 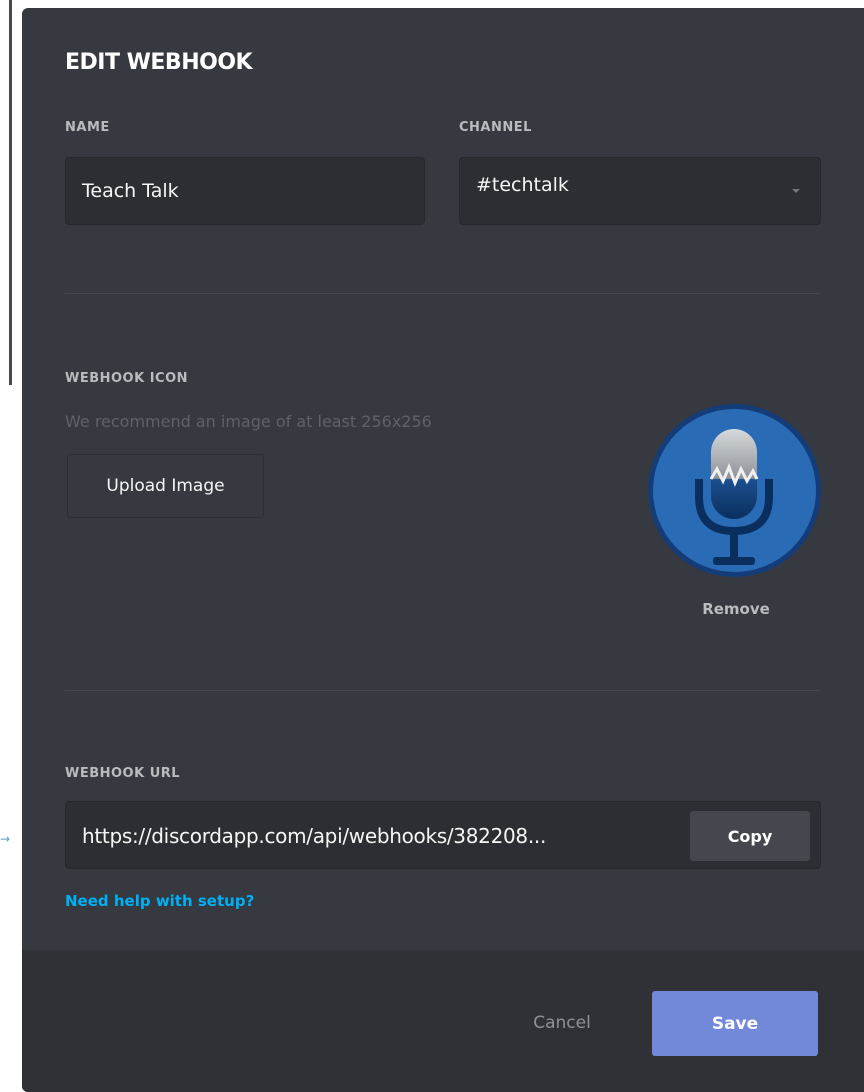 What do you see at coordinates (245, 191) in the screenshot?
I see `name-input: Teach Talk` at bounding box center [245, 191].